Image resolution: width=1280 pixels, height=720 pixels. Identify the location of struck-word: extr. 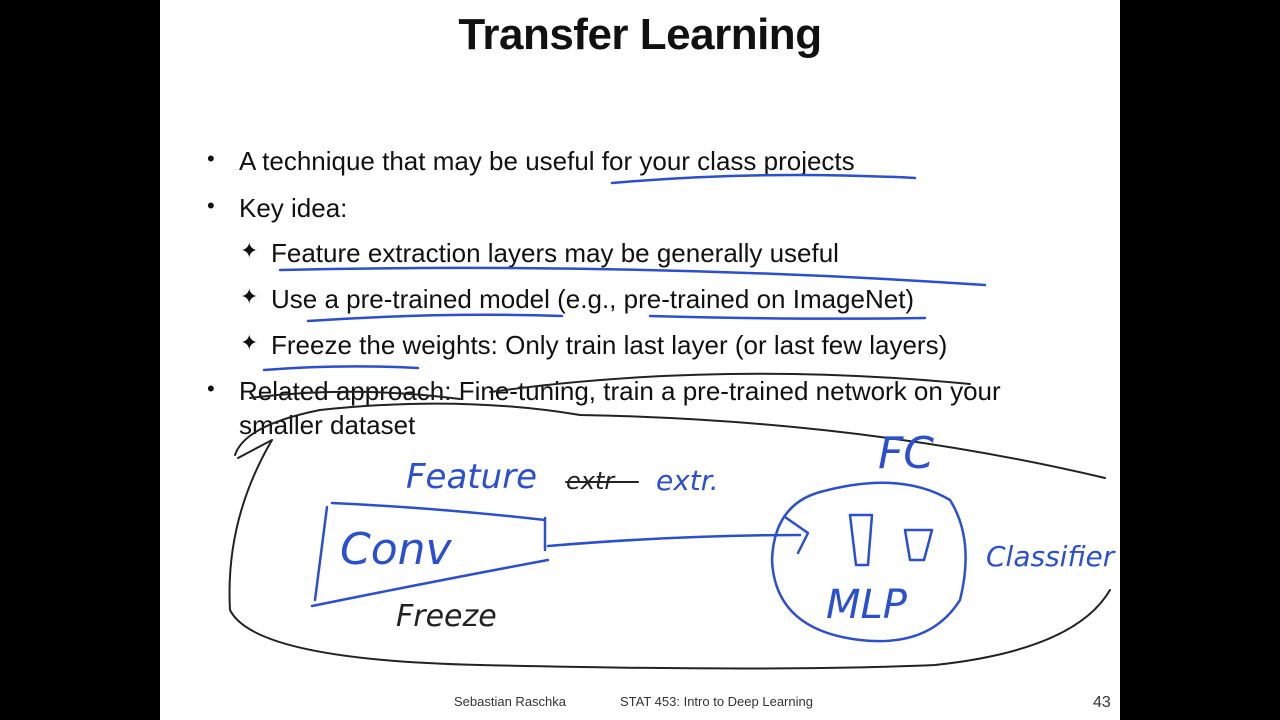
(591, 481).